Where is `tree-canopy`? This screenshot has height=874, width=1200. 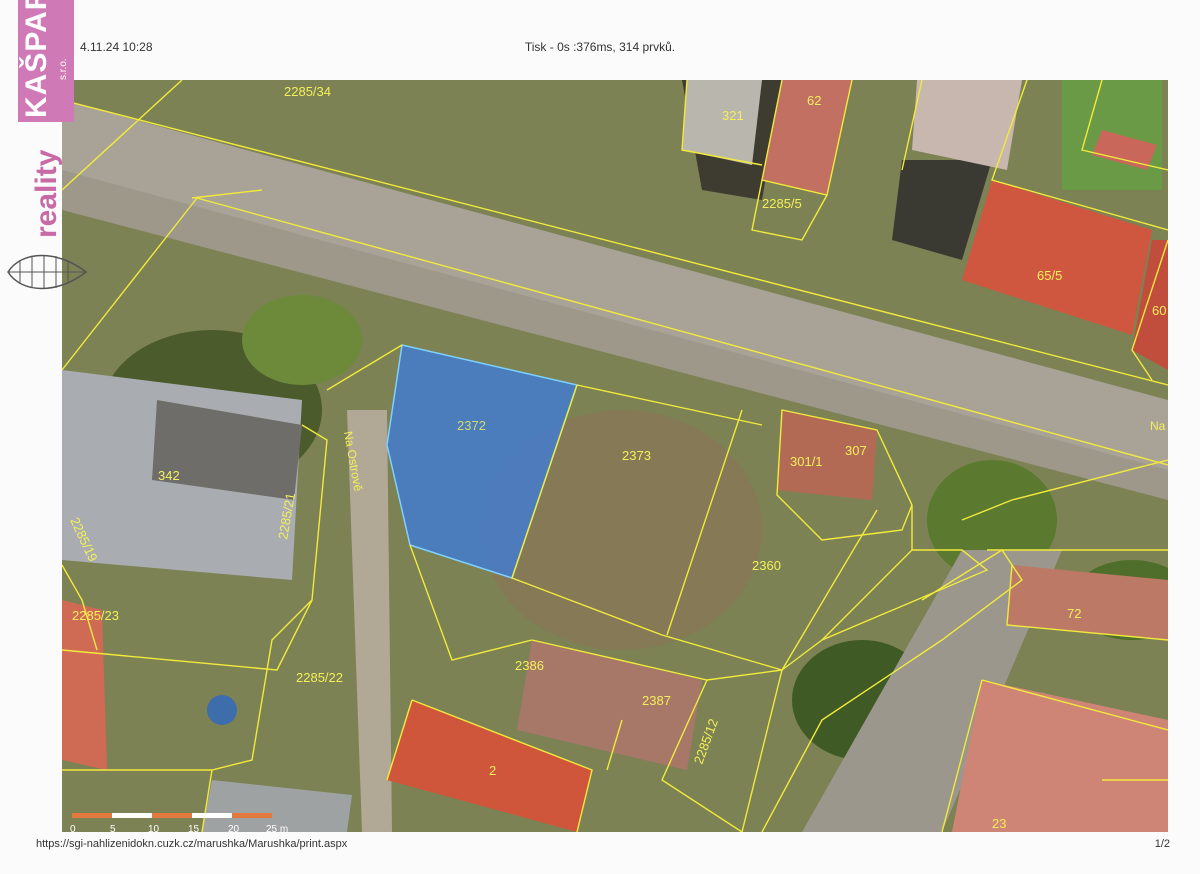 tree-canopy is located at coordinates (302, 340).